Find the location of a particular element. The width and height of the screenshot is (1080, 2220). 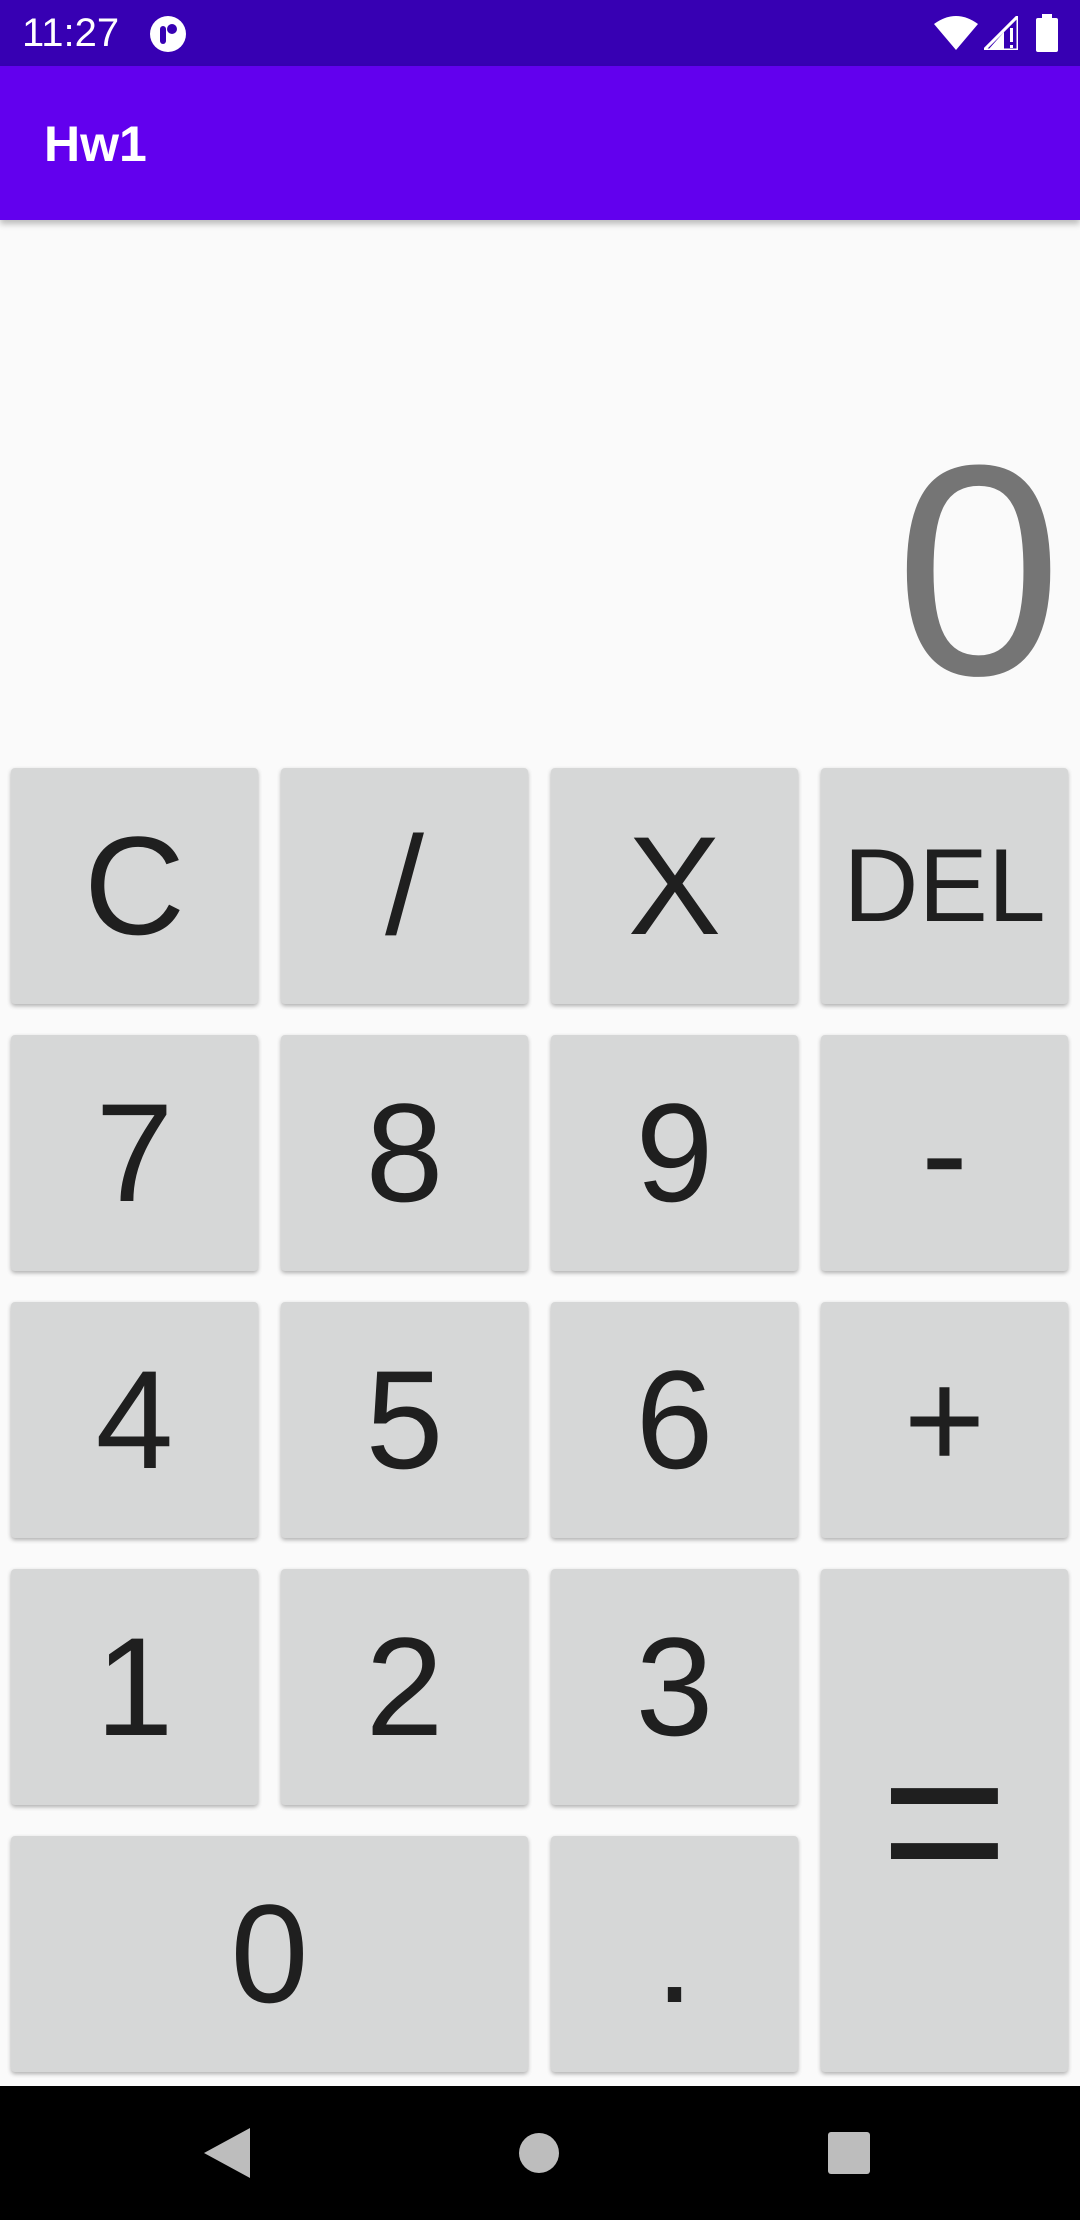

multiply-button-label: X is located at coordinates (674, 885).